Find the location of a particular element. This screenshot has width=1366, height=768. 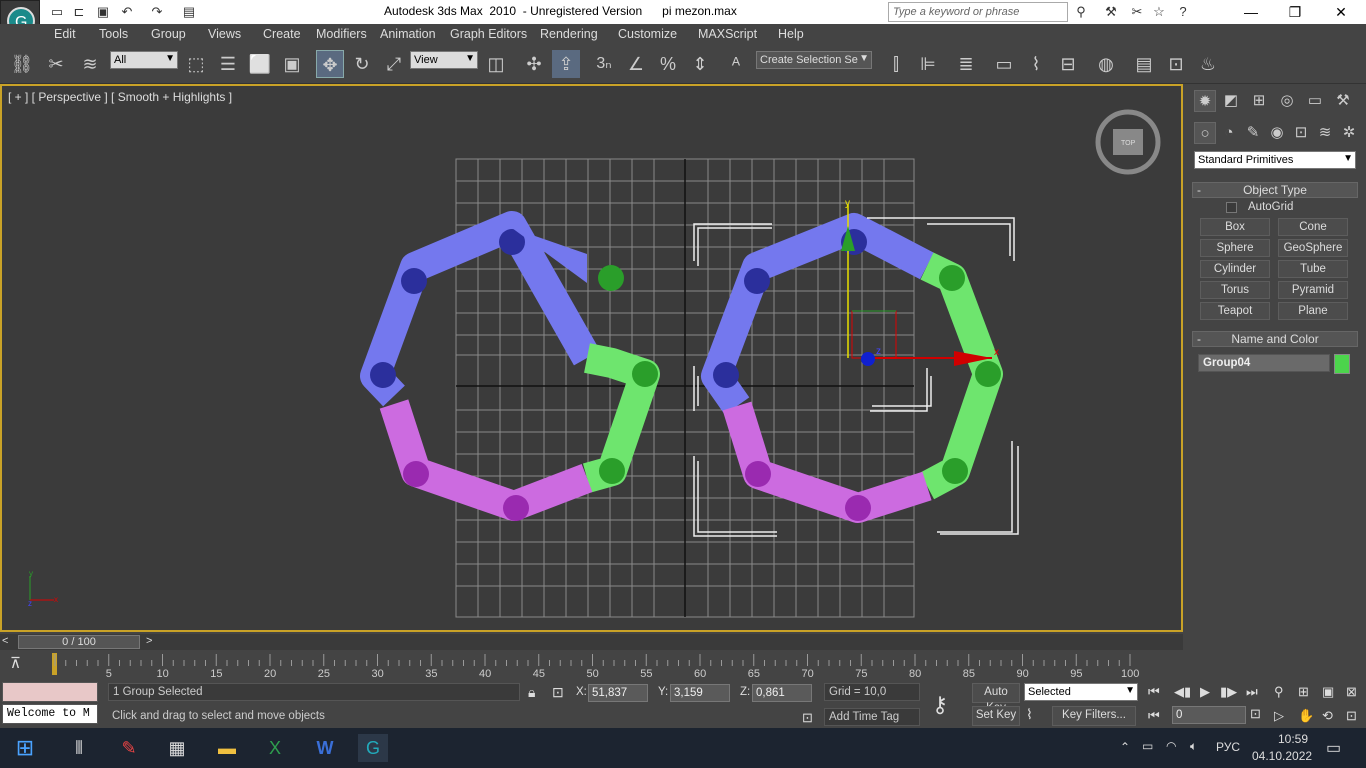

x-coord-input: 51,837 is located at coordinates (618, 693).